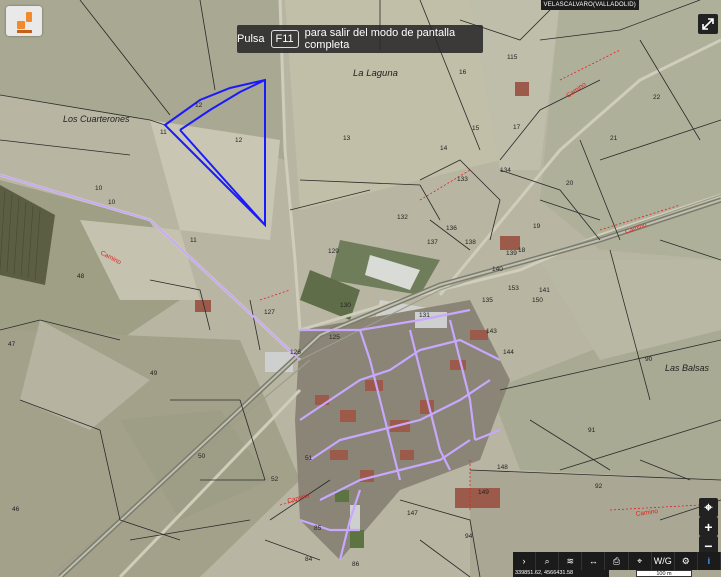  Describe the element at coordinates (522, 250) in the screenshot. I see `parcel-label: 18` at that location.